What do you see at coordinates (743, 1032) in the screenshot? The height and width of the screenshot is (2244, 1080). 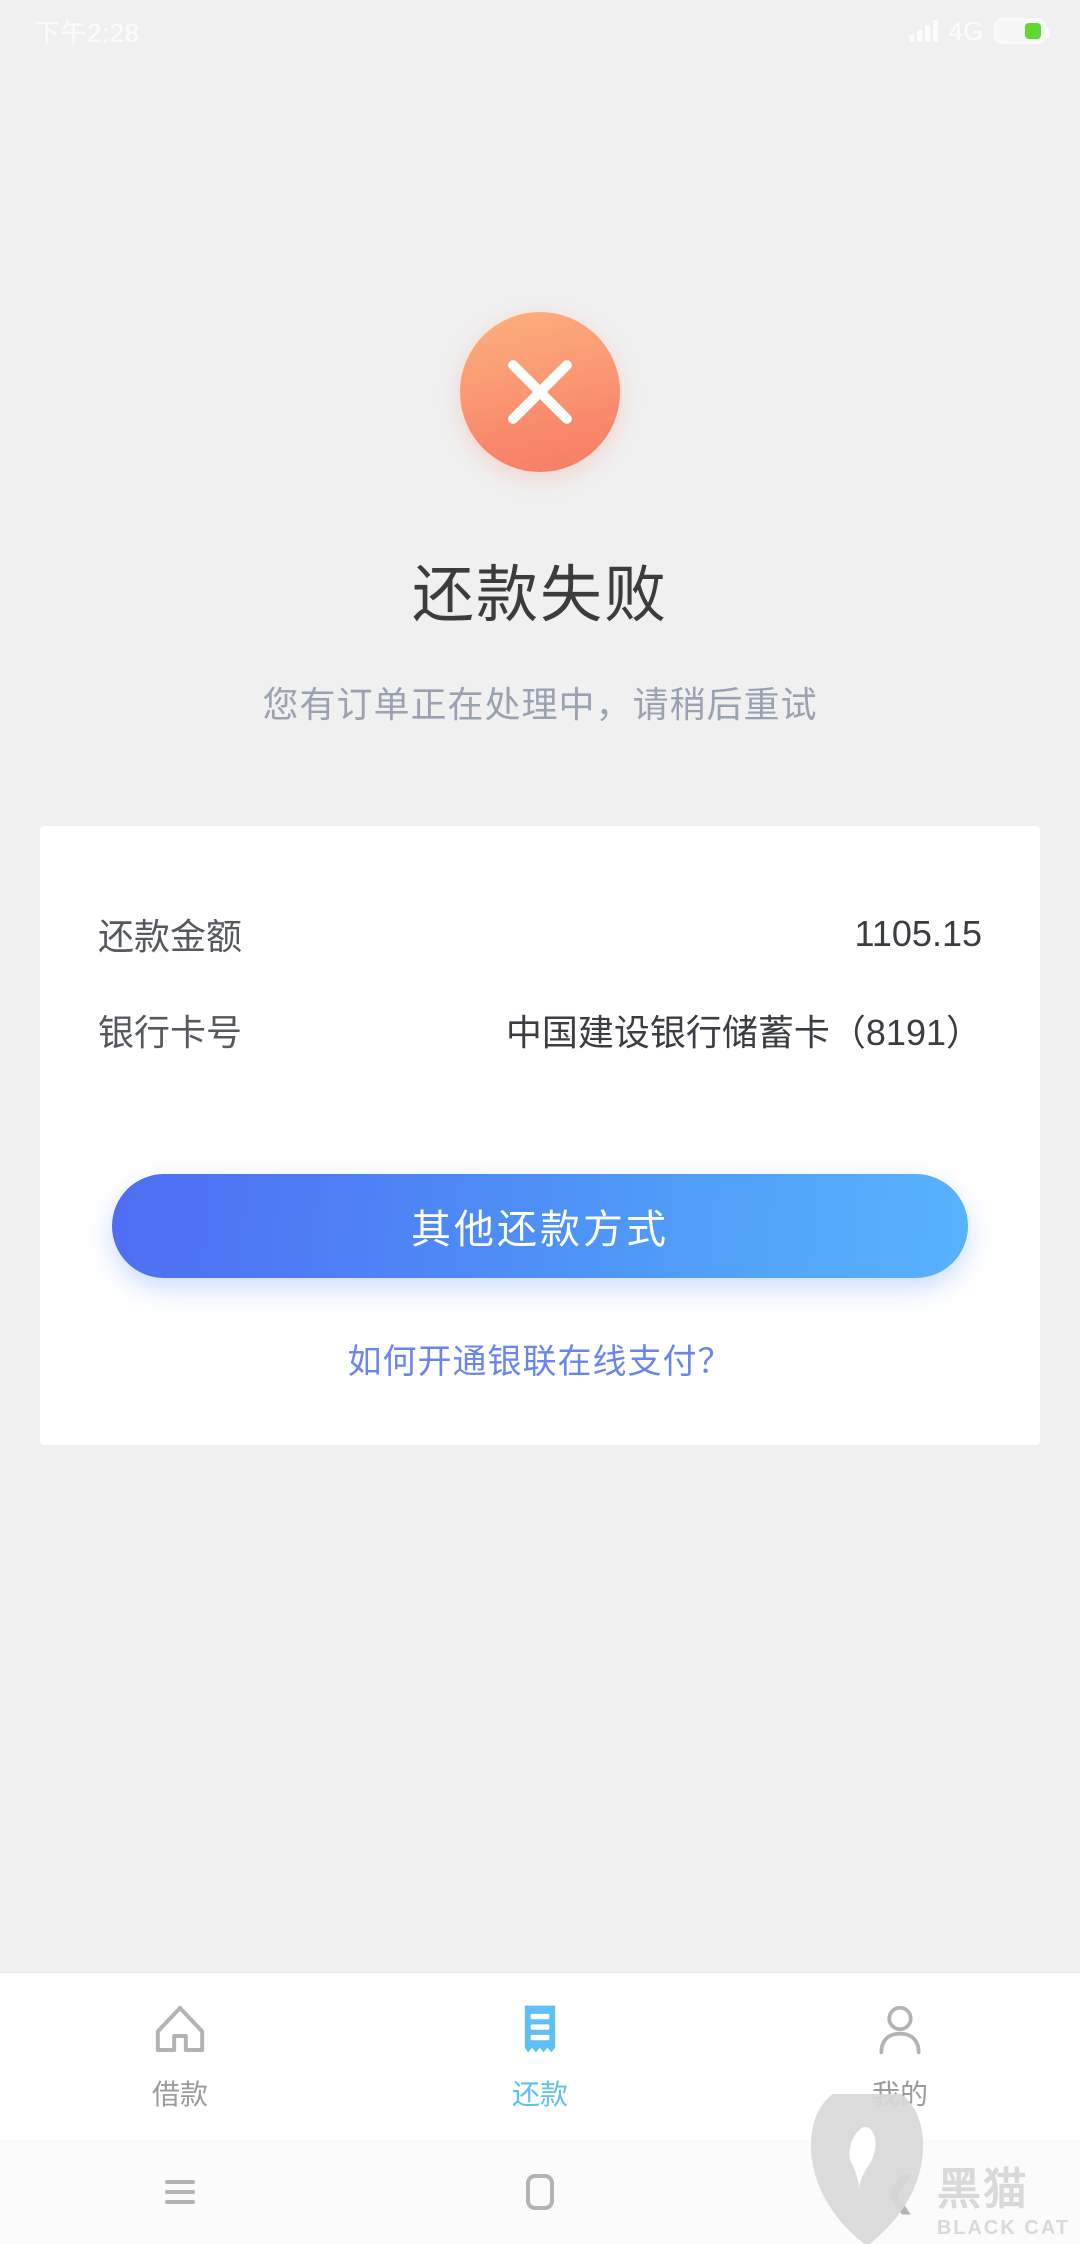 I see `bank-card-value: 中国建设银行储蓄卡（8191）` at bounding box center [743, 1032].